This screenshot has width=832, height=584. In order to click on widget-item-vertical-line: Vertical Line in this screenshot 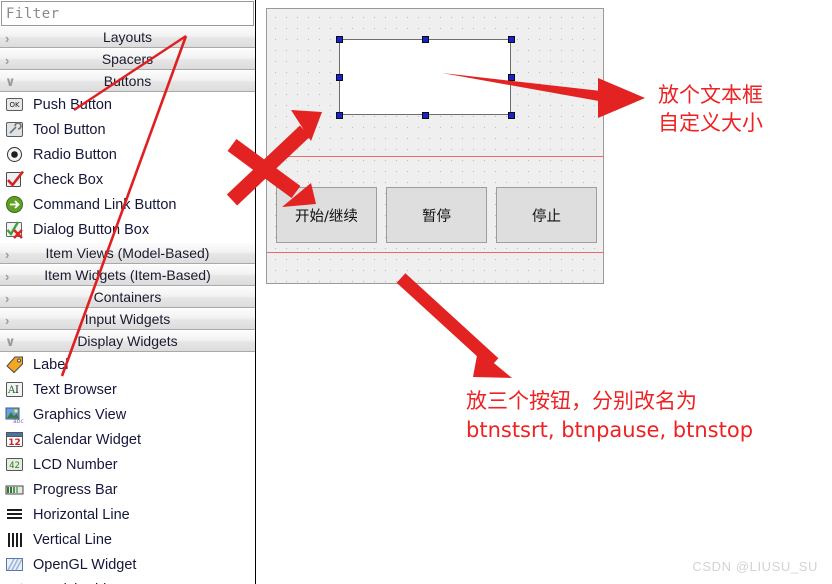, I will do `click(127, 539)`.